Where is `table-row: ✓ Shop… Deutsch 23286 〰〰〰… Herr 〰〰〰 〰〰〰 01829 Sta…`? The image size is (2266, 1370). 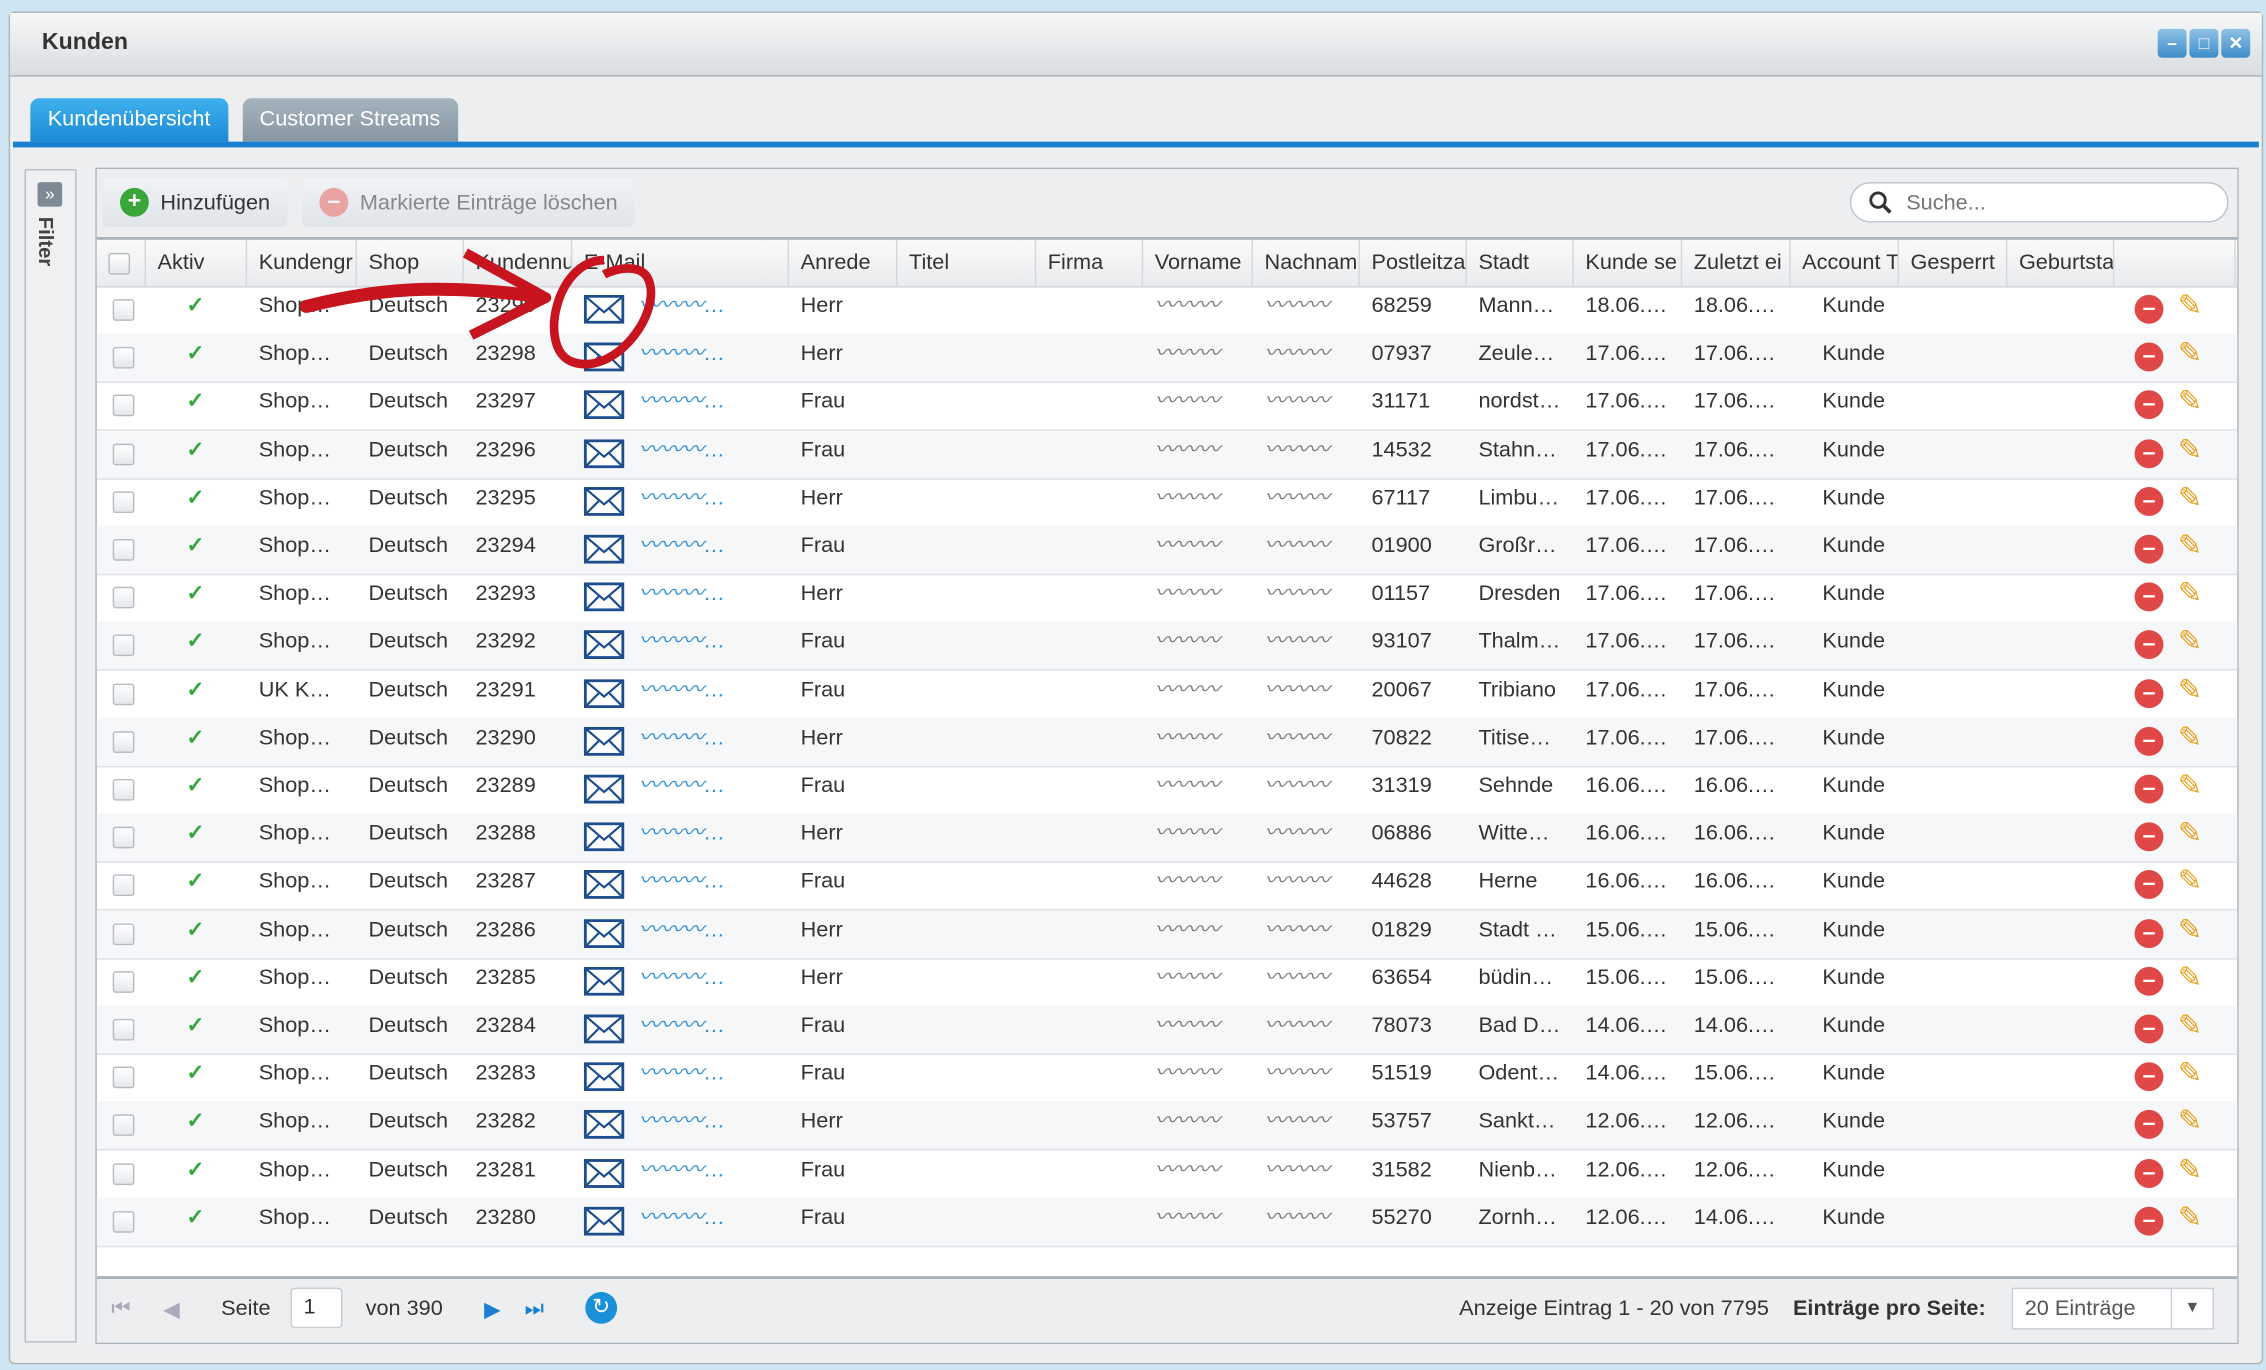 table-row: ✓ Shop… Deutsch 23286 〰〰〰… Herr 〰〰〰 〰〰〰 01829 Sta… is located at coordinates (1167, 934).